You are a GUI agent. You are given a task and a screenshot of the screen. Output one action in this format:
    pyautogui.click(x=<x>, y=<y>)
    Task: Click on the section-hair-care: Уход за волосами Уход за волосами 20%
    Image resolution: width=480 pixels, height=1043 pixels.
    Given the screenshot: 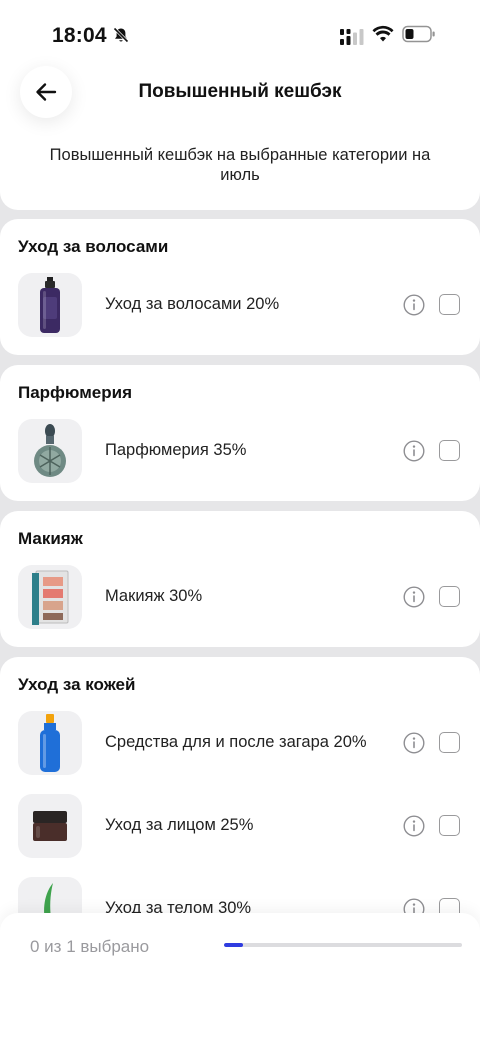 What is the action you would take?
    pyautogui.click(x=240, y=287)
    